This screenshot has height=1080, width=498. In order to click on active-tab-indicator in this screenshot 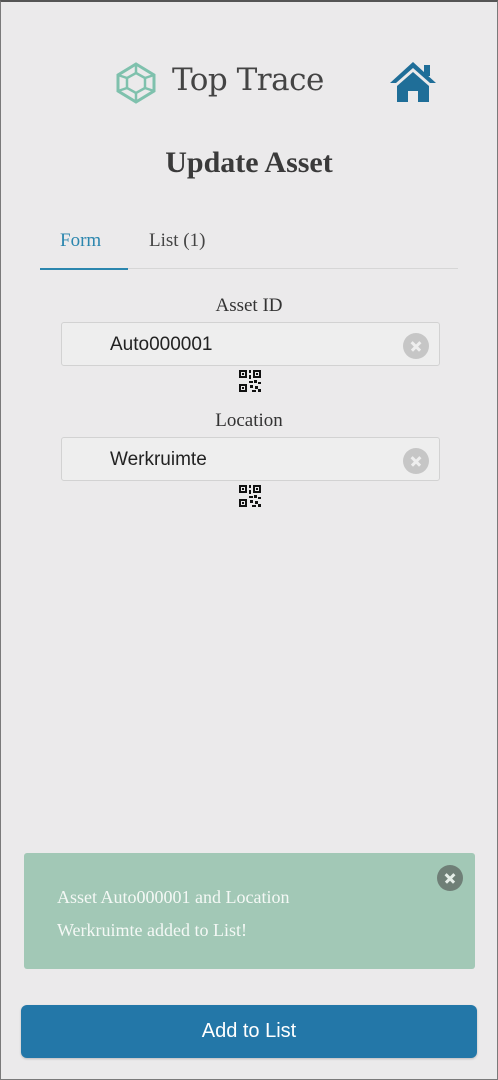, I will do `click(84, 269)`.